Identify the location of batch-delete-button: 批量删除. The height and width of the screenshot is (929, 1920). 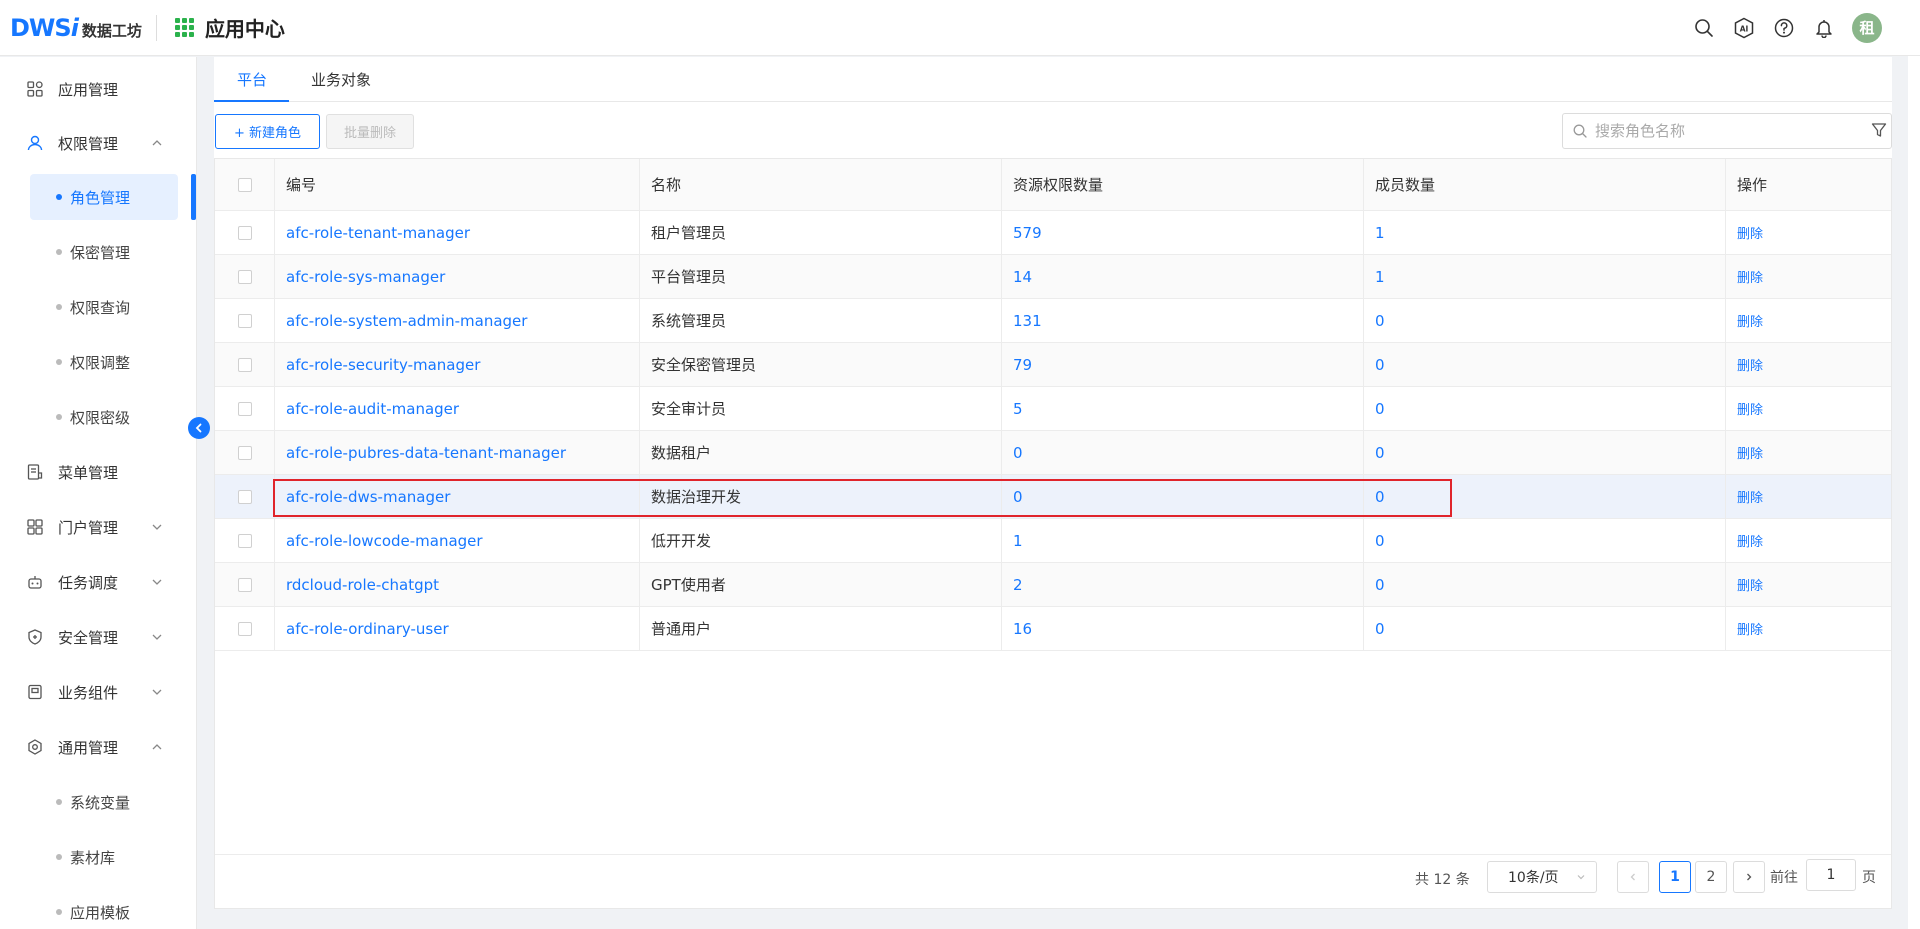
(370, 131).